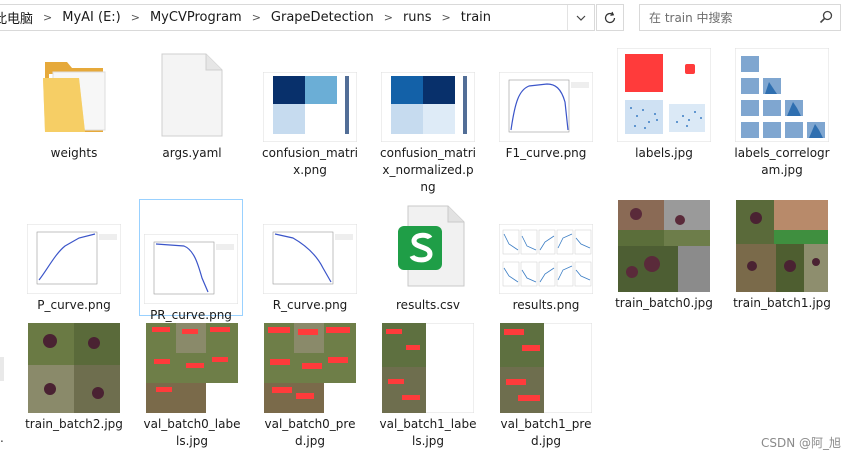 The height and width of the screenshot is (457, 853). Describe the element at coordinates (782, 161) in the screenshot. I see `file-name: labels_correlogram.jpg` at that location.